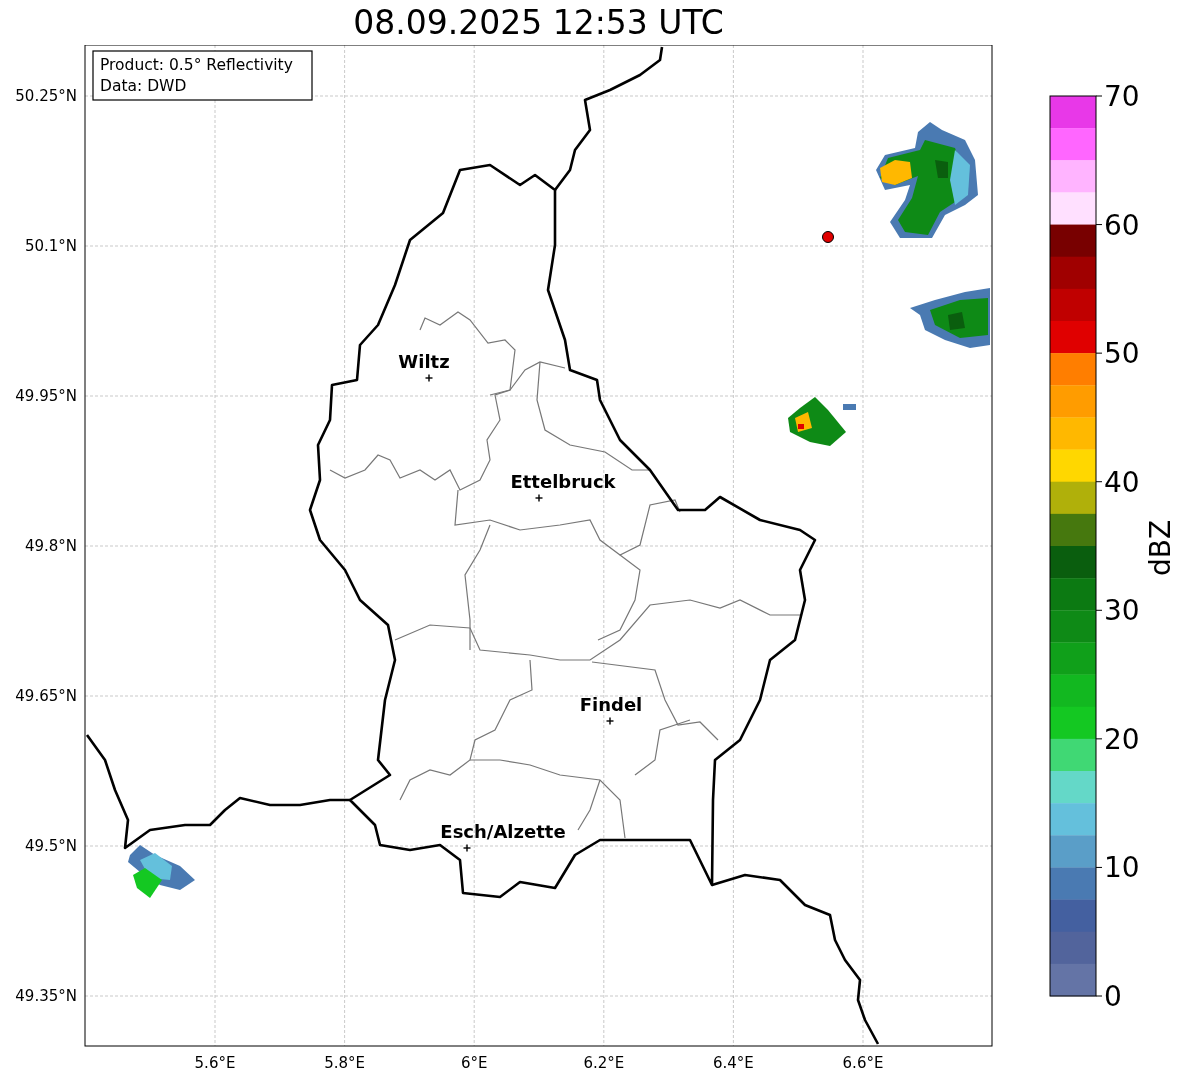  What do you see at coordinates (563, 481) in the screenshot?
I see `city-label: Ettelbruck` at bounding box center [563, 481].